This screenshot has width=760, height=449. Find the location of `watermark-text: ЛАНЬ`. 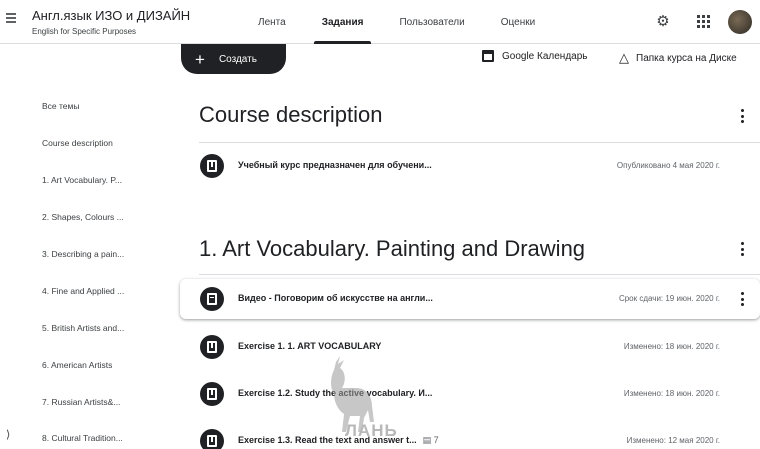

watermark-text: ЛАНЬ is located at coordinates (371, 430).